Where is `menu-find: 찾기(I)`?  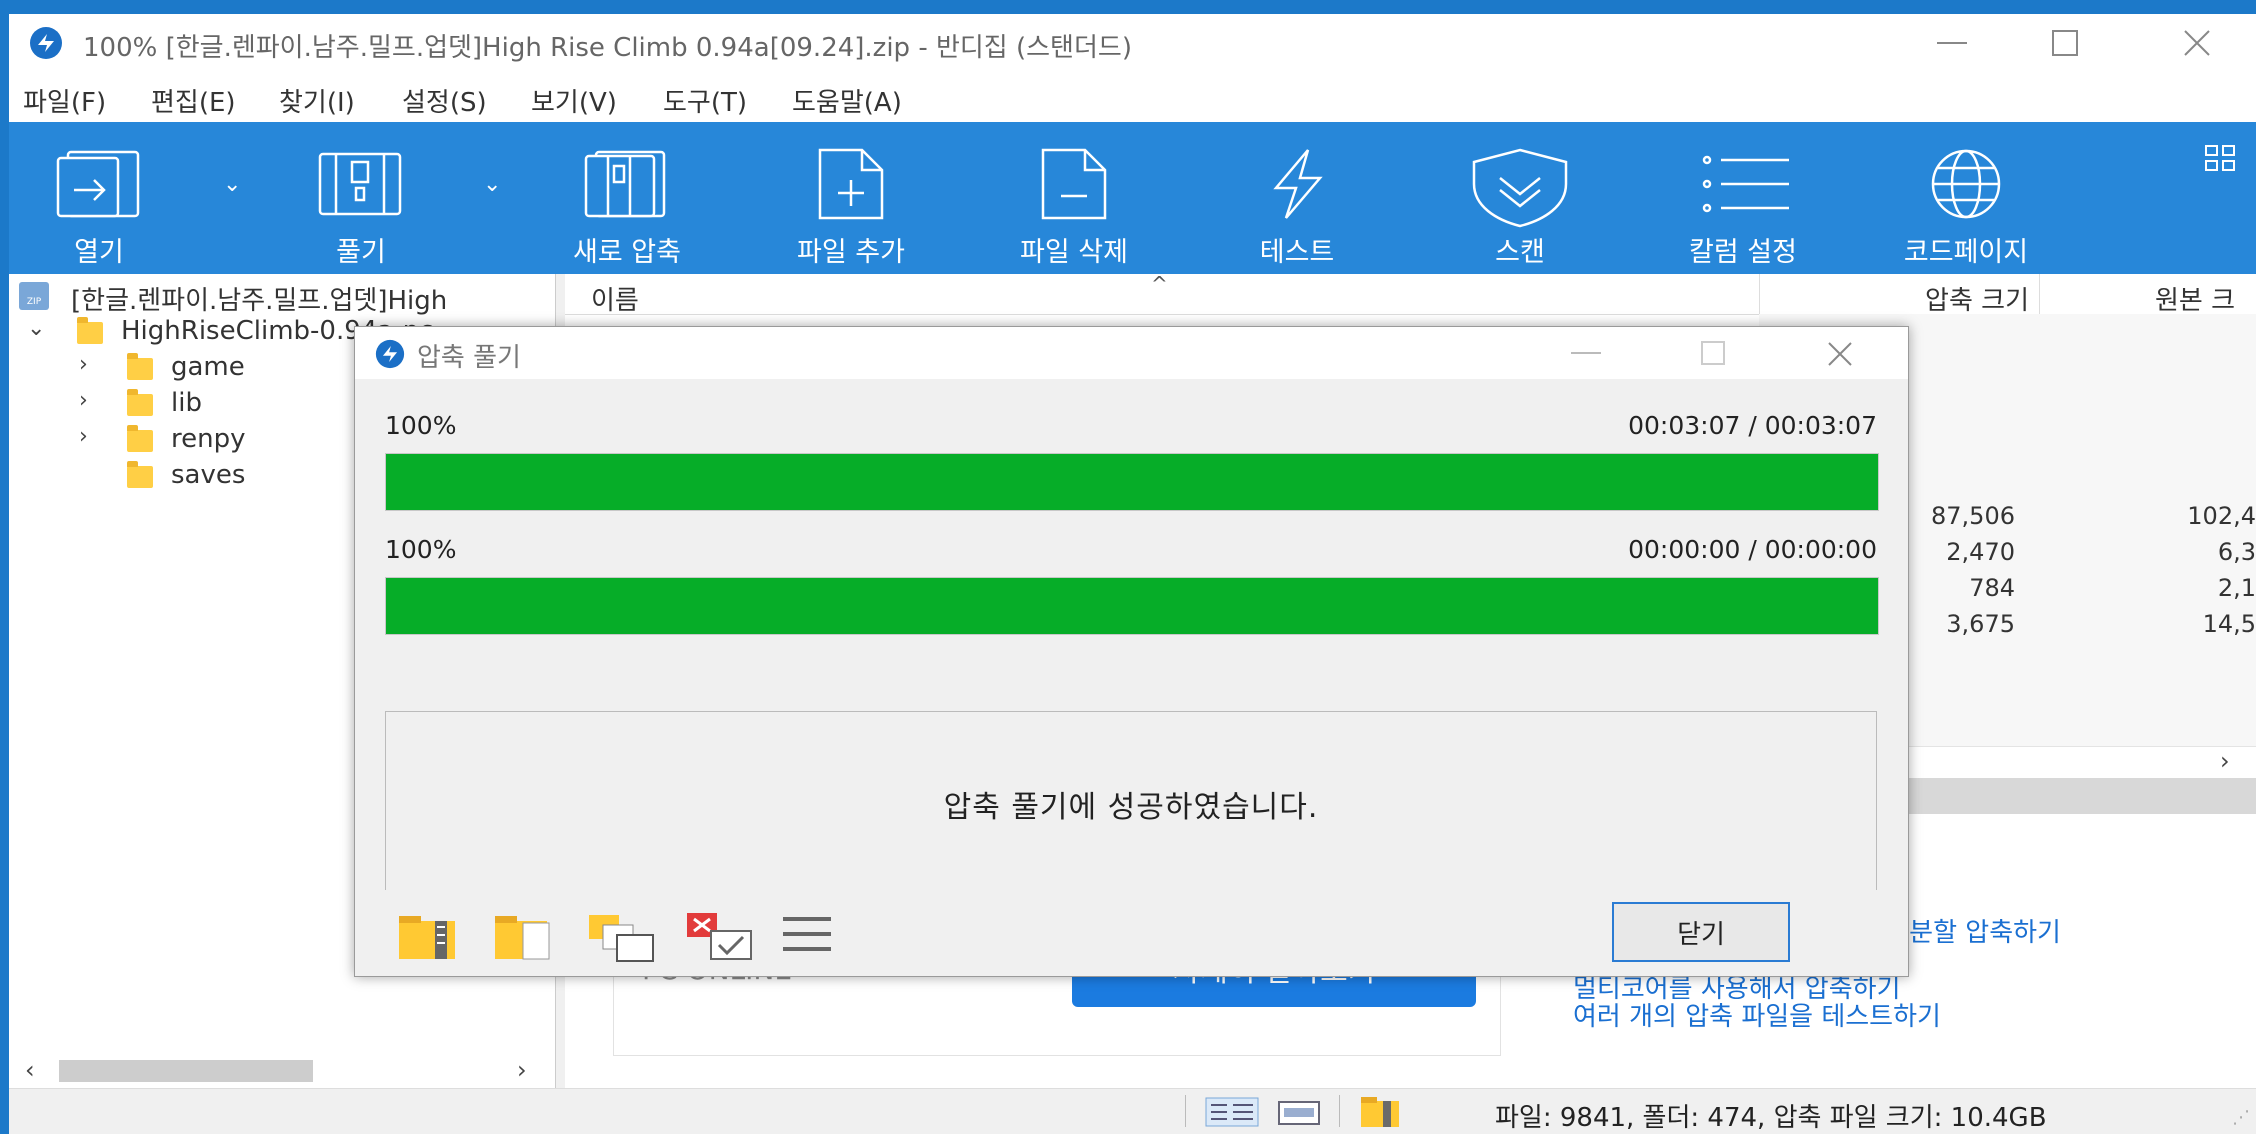
menu-find: 찾기(I) is located at coordinates (317, 100).